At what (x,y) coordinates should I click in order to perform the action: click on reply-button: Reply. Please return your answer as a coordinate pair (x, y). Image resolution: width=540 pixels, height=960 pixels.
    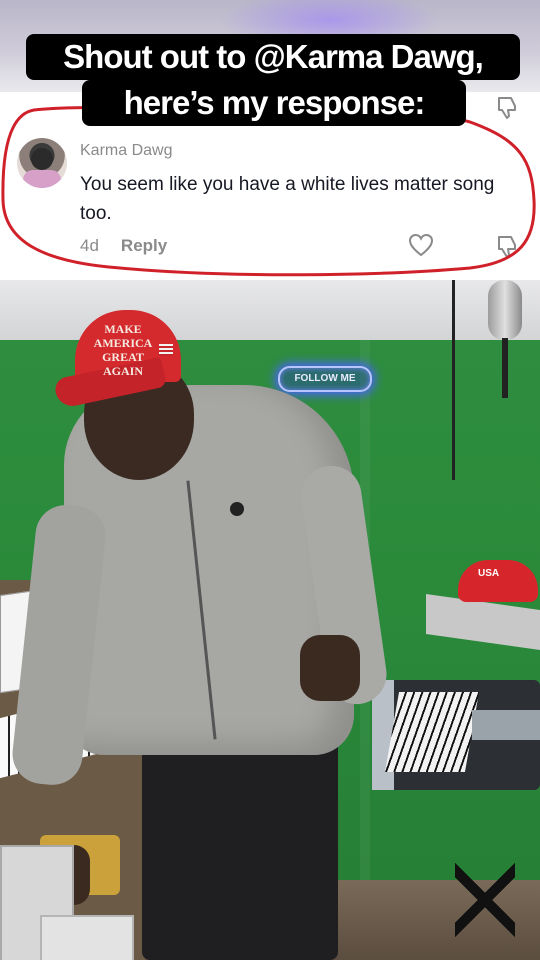
    Looking at the image, I should click on (144, 245).